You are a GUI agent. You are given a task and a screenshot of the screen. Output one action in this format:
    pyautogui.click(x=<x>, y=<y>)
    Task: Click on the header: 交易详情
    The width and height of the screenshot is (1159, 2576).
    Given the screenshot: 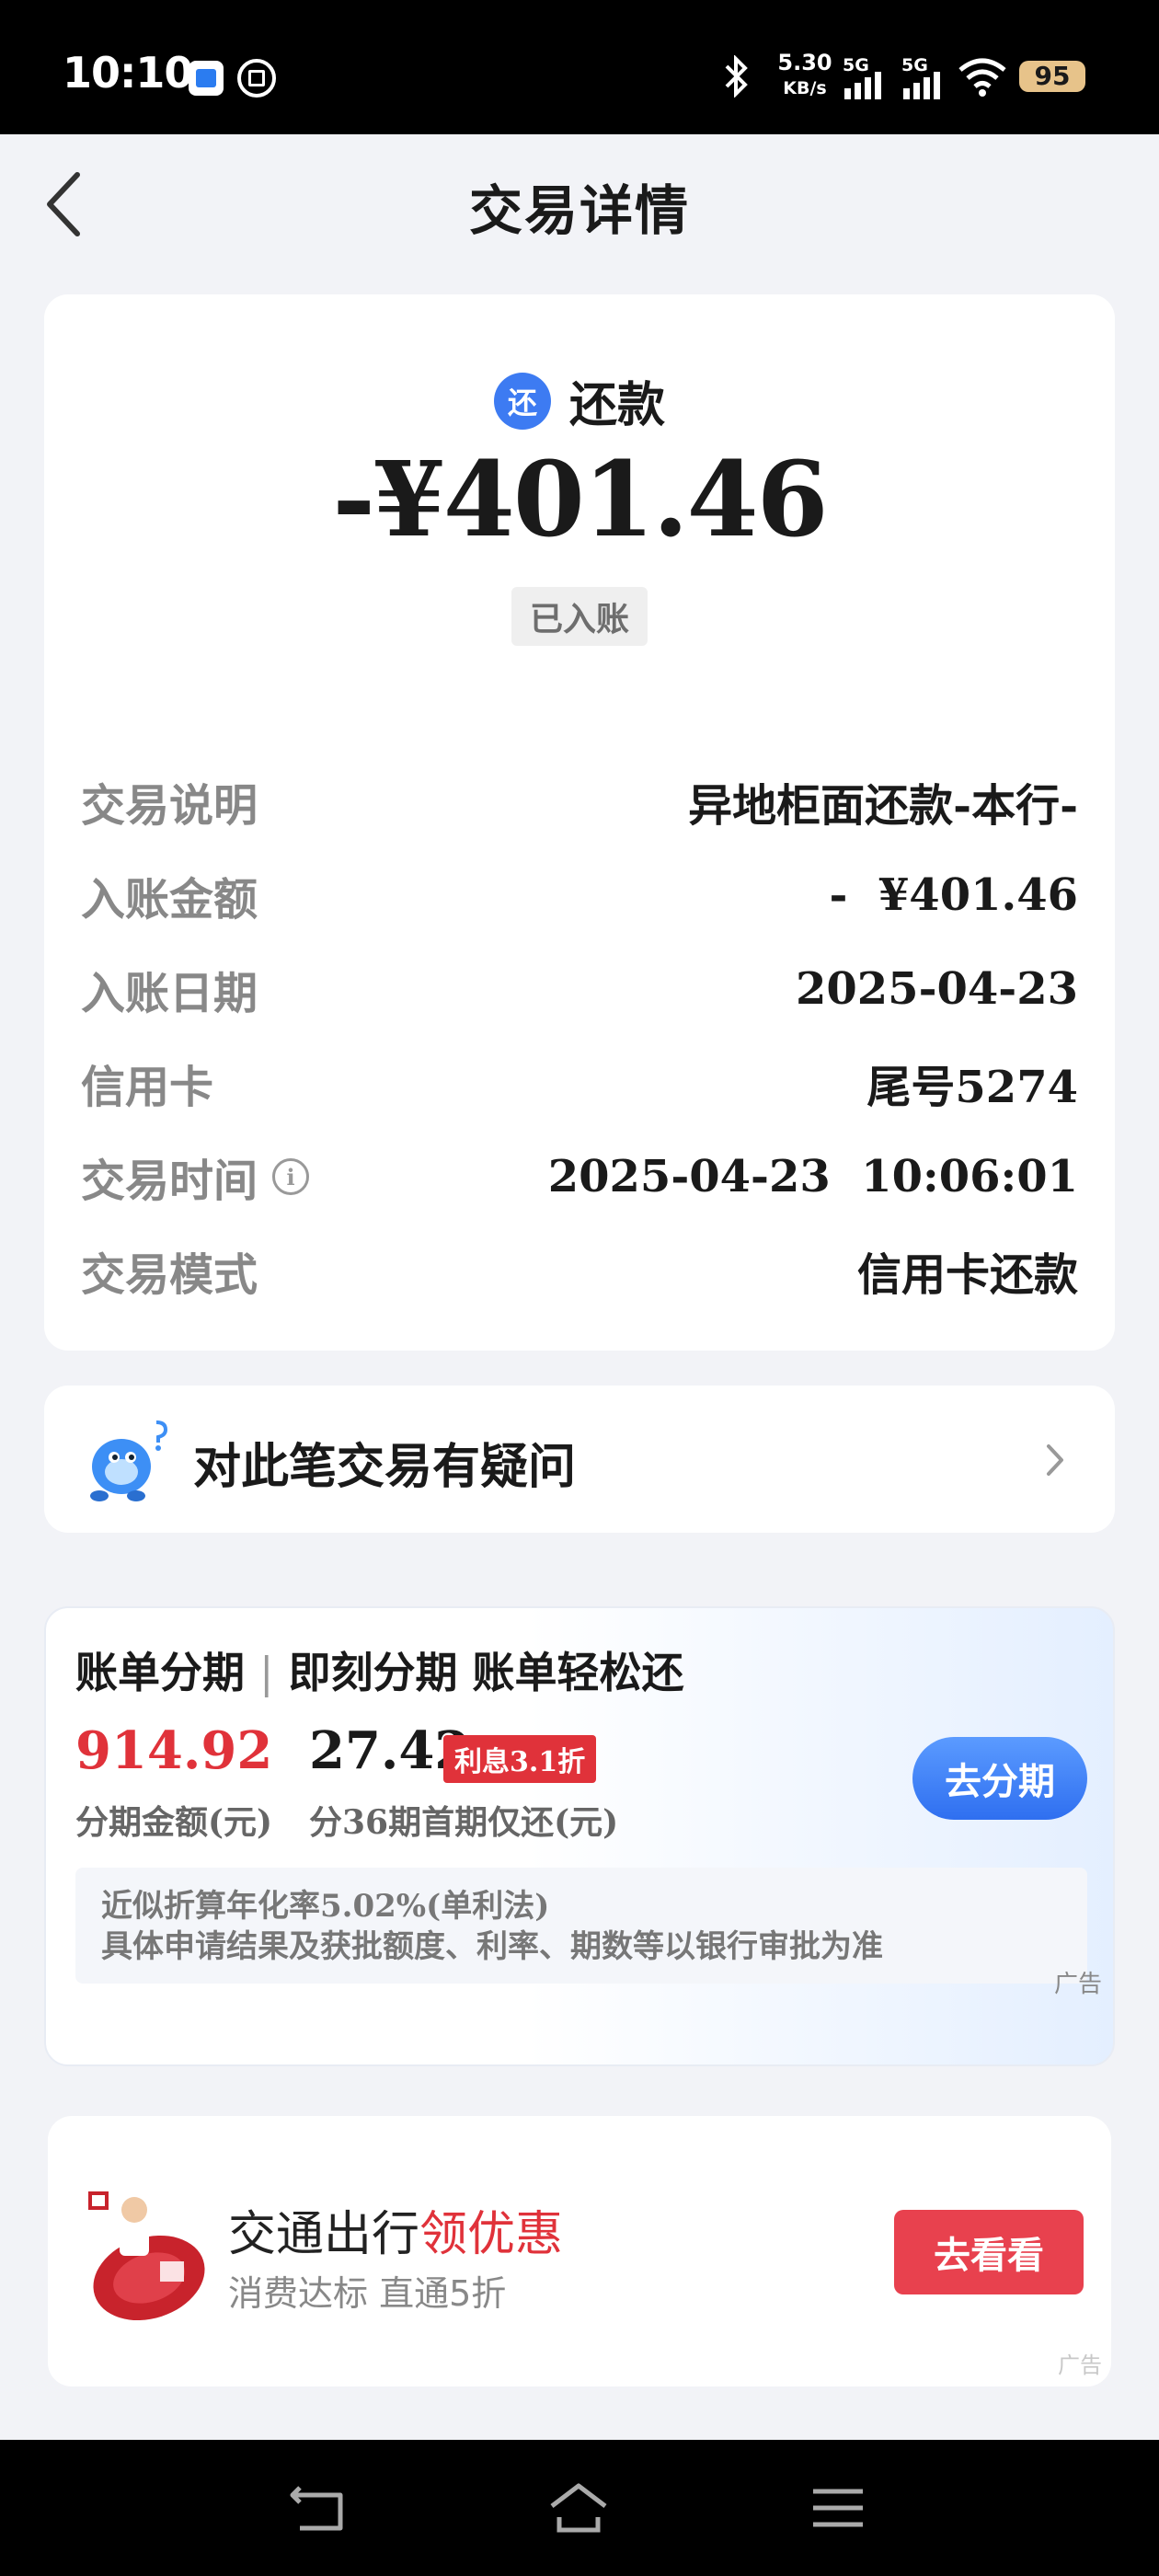 What is the action you would take?
    pyautogui.click(x=579, y=203)
    